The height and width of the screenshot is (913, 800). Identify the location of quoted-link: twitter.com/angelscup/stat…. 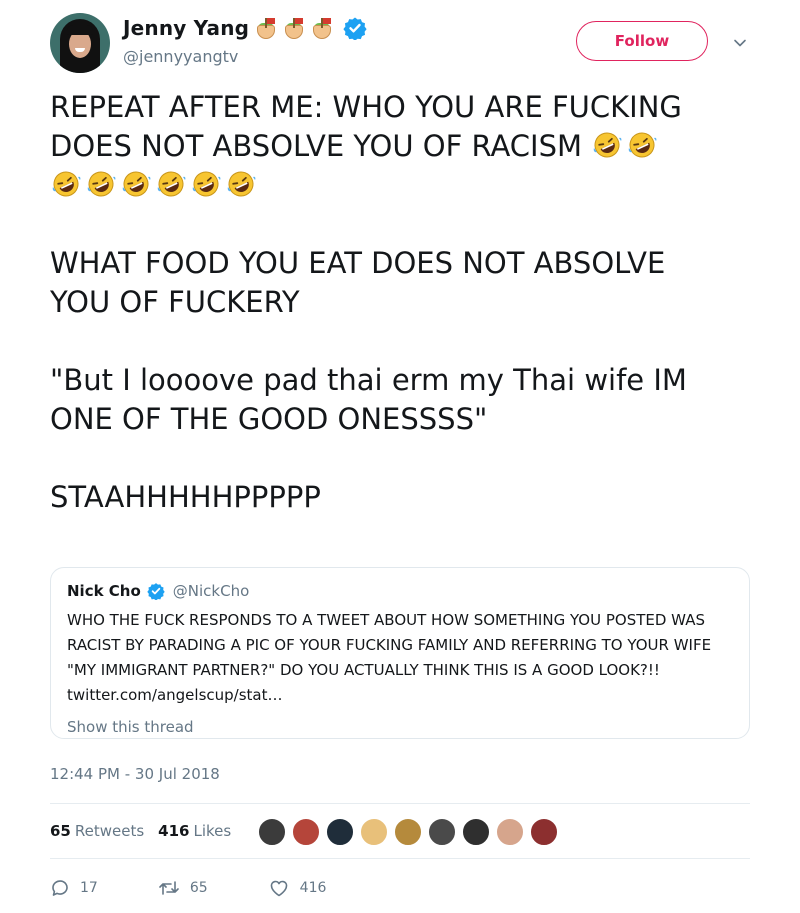
(175, 695).